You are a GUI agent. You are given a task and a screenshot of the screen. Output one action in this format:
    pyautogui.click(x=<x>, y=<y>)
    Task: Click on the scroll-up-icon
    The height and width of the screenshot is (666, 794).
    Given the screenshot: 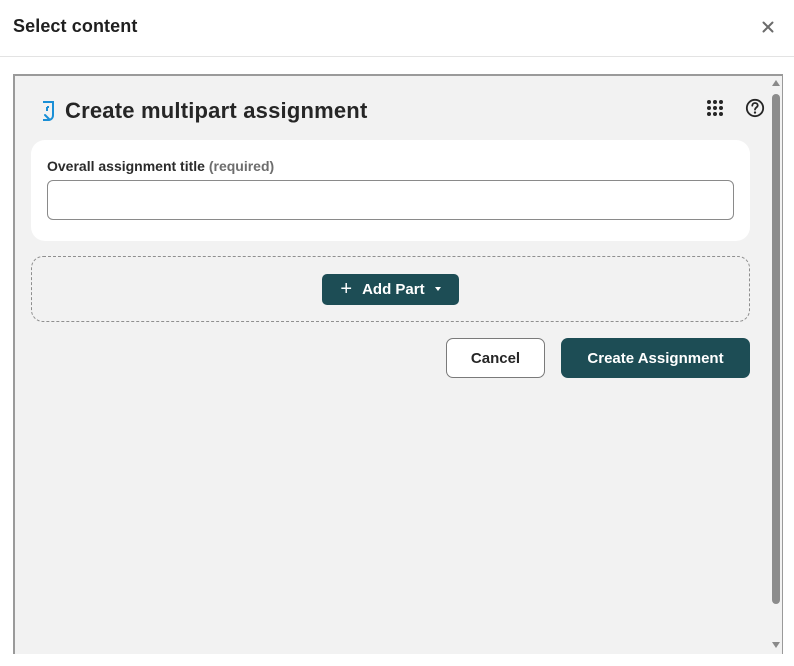 What is the action you would take?
    pyautogui.click(x=776, y=83)
    